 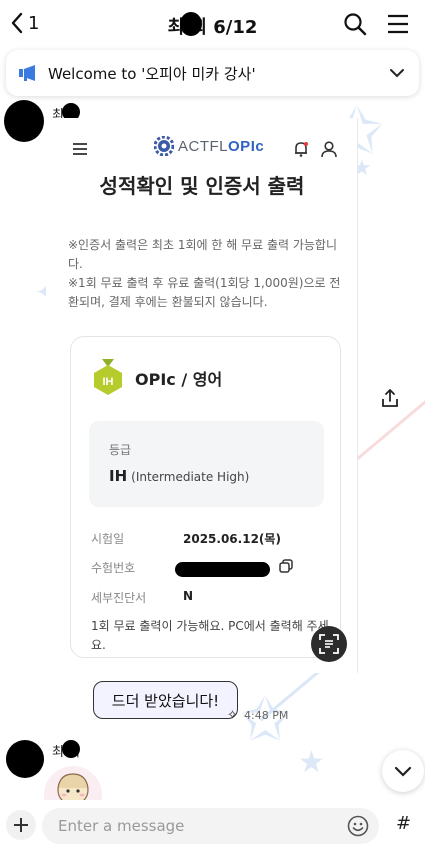 I want to click on sparkle-icon: ✧, so click(x=232, y=715).